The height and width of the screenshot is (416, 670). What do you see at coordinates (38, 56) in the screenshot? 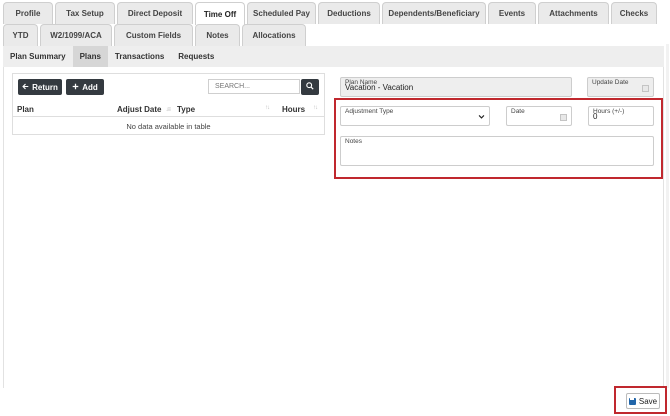
I see `subnav-plan-summary: Plan Summary` at bounding box center [38, 56].